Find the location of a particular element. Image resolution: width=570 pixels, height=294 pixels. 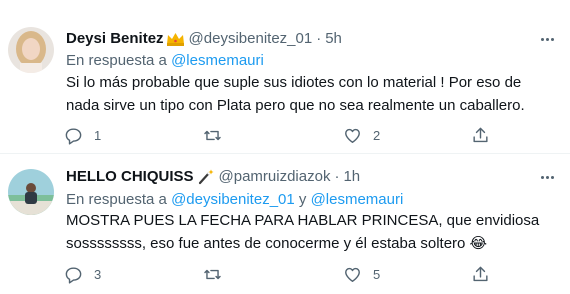

reply-count: 1 is located at coordinates (98, 135).